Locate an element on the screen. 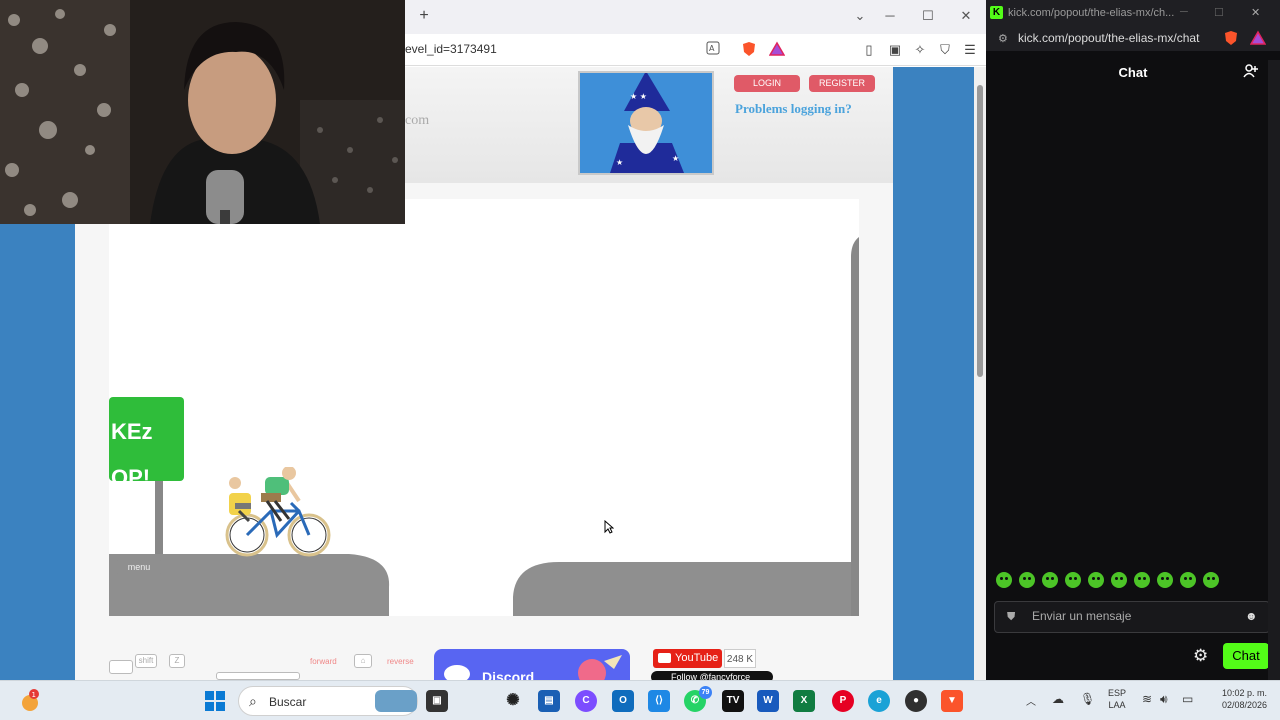  system-clock: 10:02 p. m. 02/08/2026 is located at coordinates (1237, 699).